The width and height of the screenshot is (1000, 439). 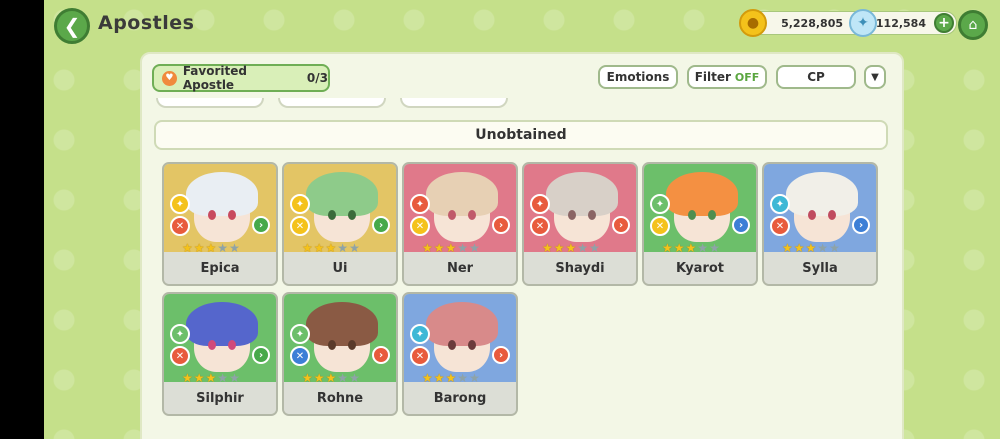 I want to click on crystal-icon: ✦, so click(x=863, y=23).